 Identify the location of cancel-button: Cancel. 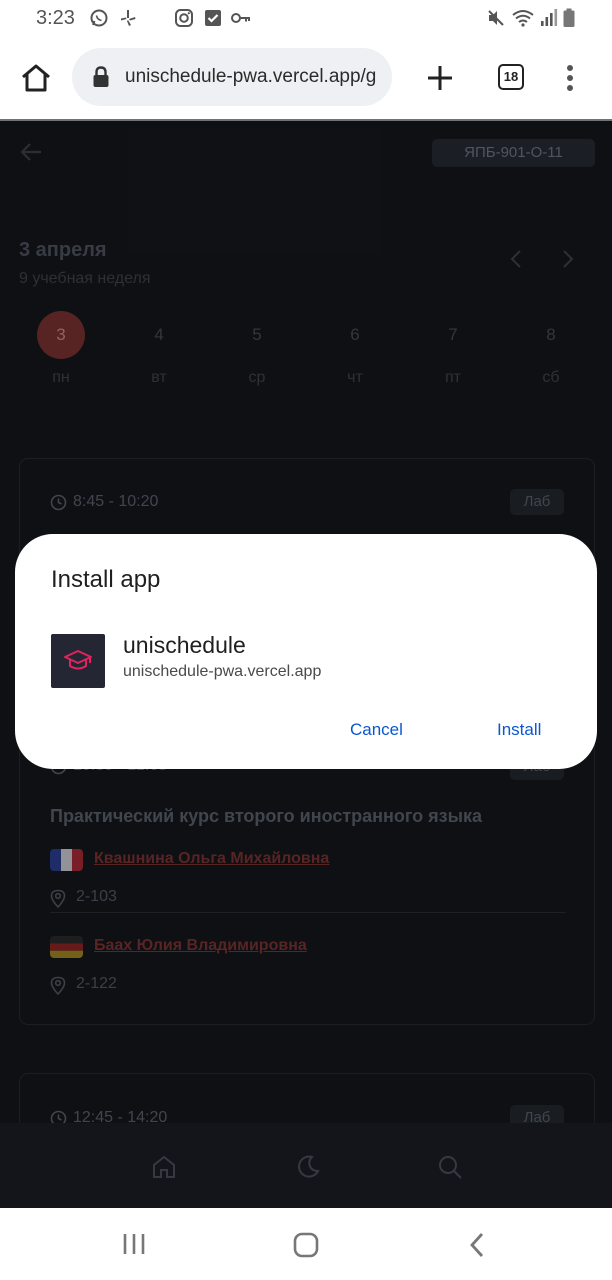
(376, 730).